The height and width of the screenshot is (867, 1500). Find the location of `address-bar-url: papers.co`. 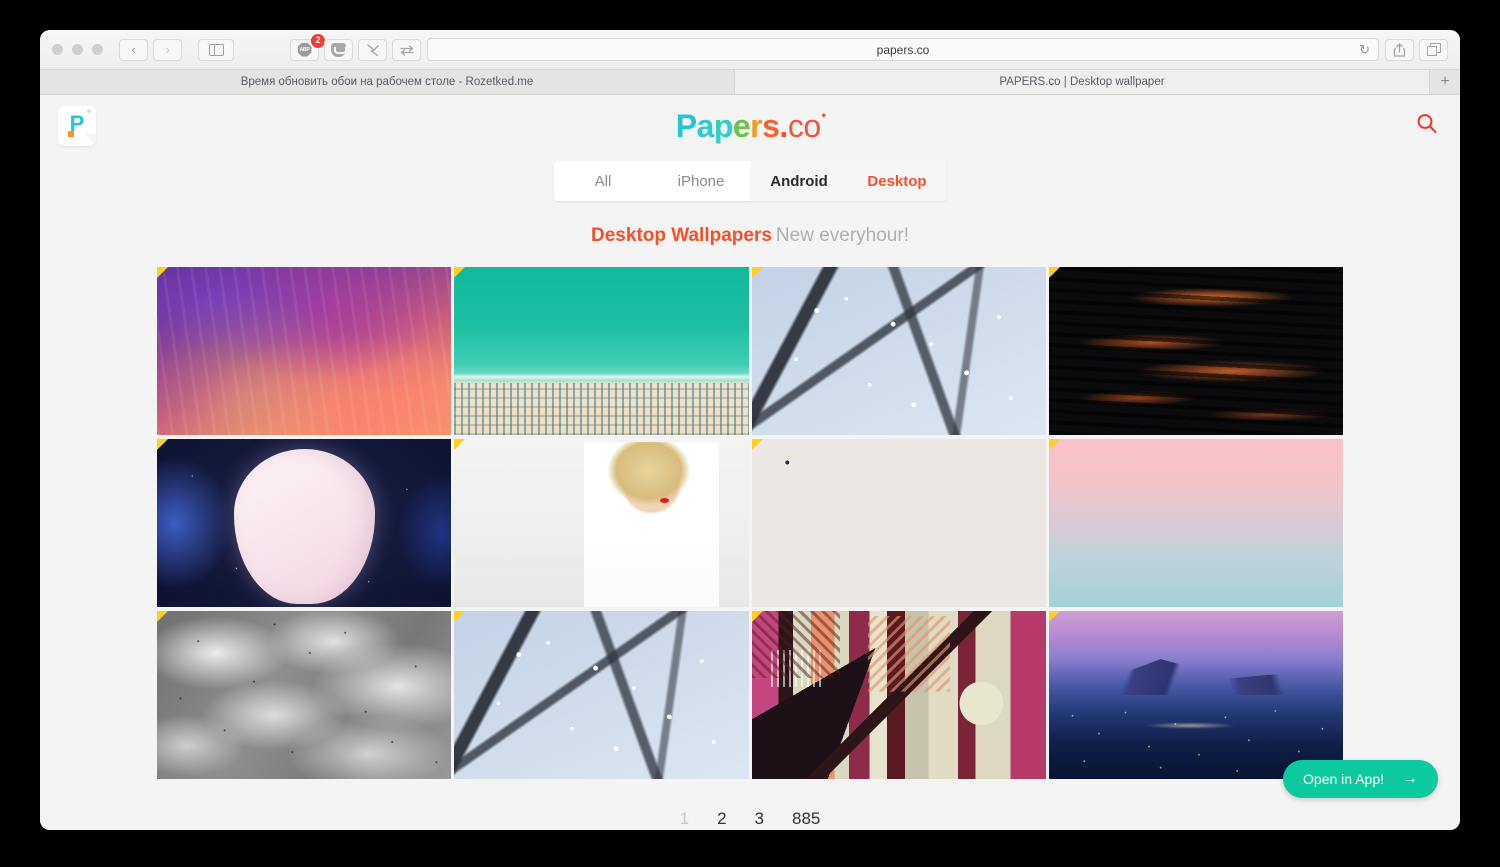

address-bar-url: papers.co is located at coordinates (903, 49).